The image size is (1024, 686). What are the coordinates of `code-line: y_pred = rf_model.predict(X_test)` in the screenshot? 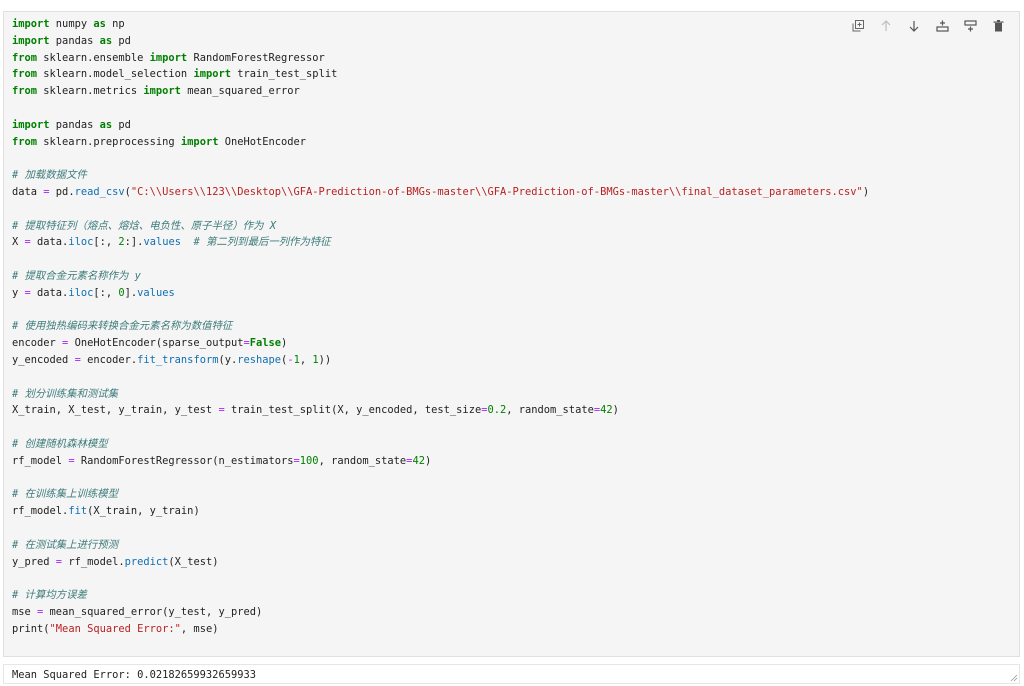 It's located at (115, 561).